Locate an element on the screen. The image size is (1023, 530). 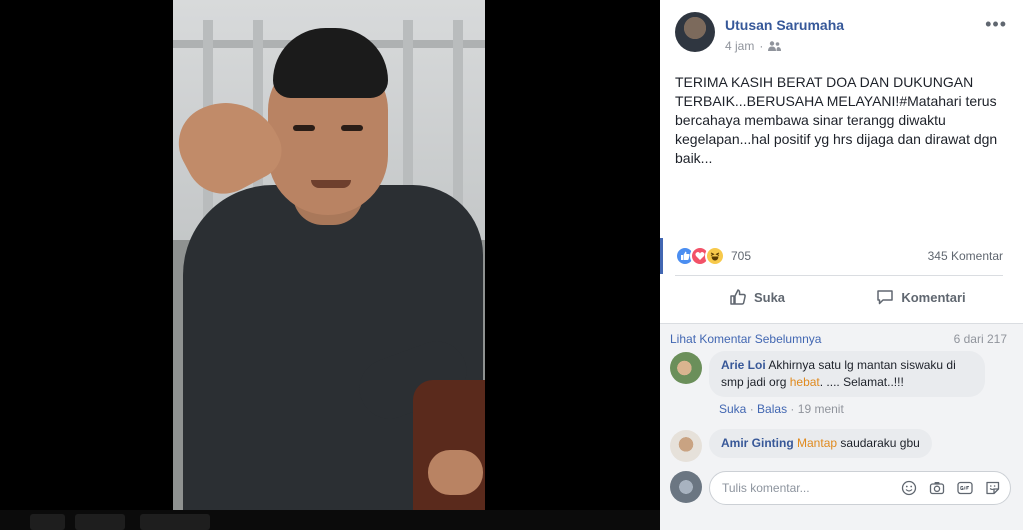
more-options-button: ••• is located at coordinates (996, 24).